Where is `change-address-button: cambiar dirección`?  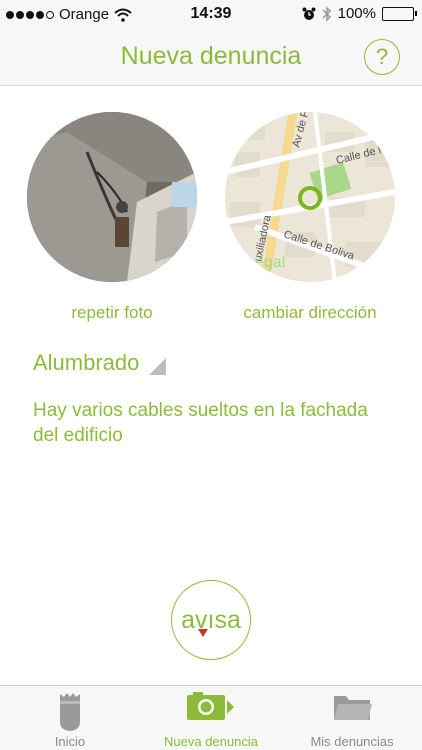 change-address-button: cambiar dirección is located at coordinates (310, 313).